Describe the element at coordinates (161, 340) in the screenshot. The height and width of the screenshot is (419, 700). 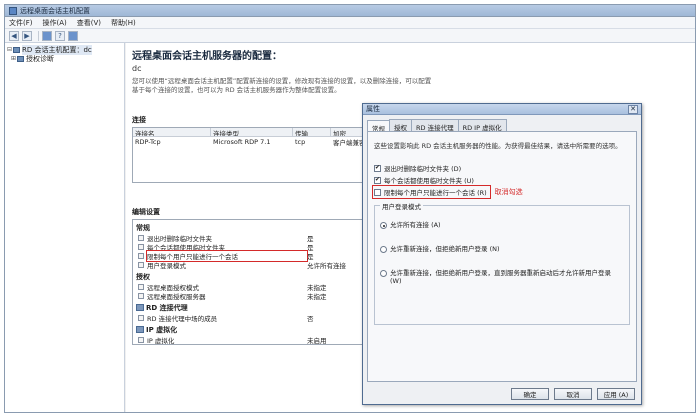
I see `setting-name: IP 虚拟化` at that location.